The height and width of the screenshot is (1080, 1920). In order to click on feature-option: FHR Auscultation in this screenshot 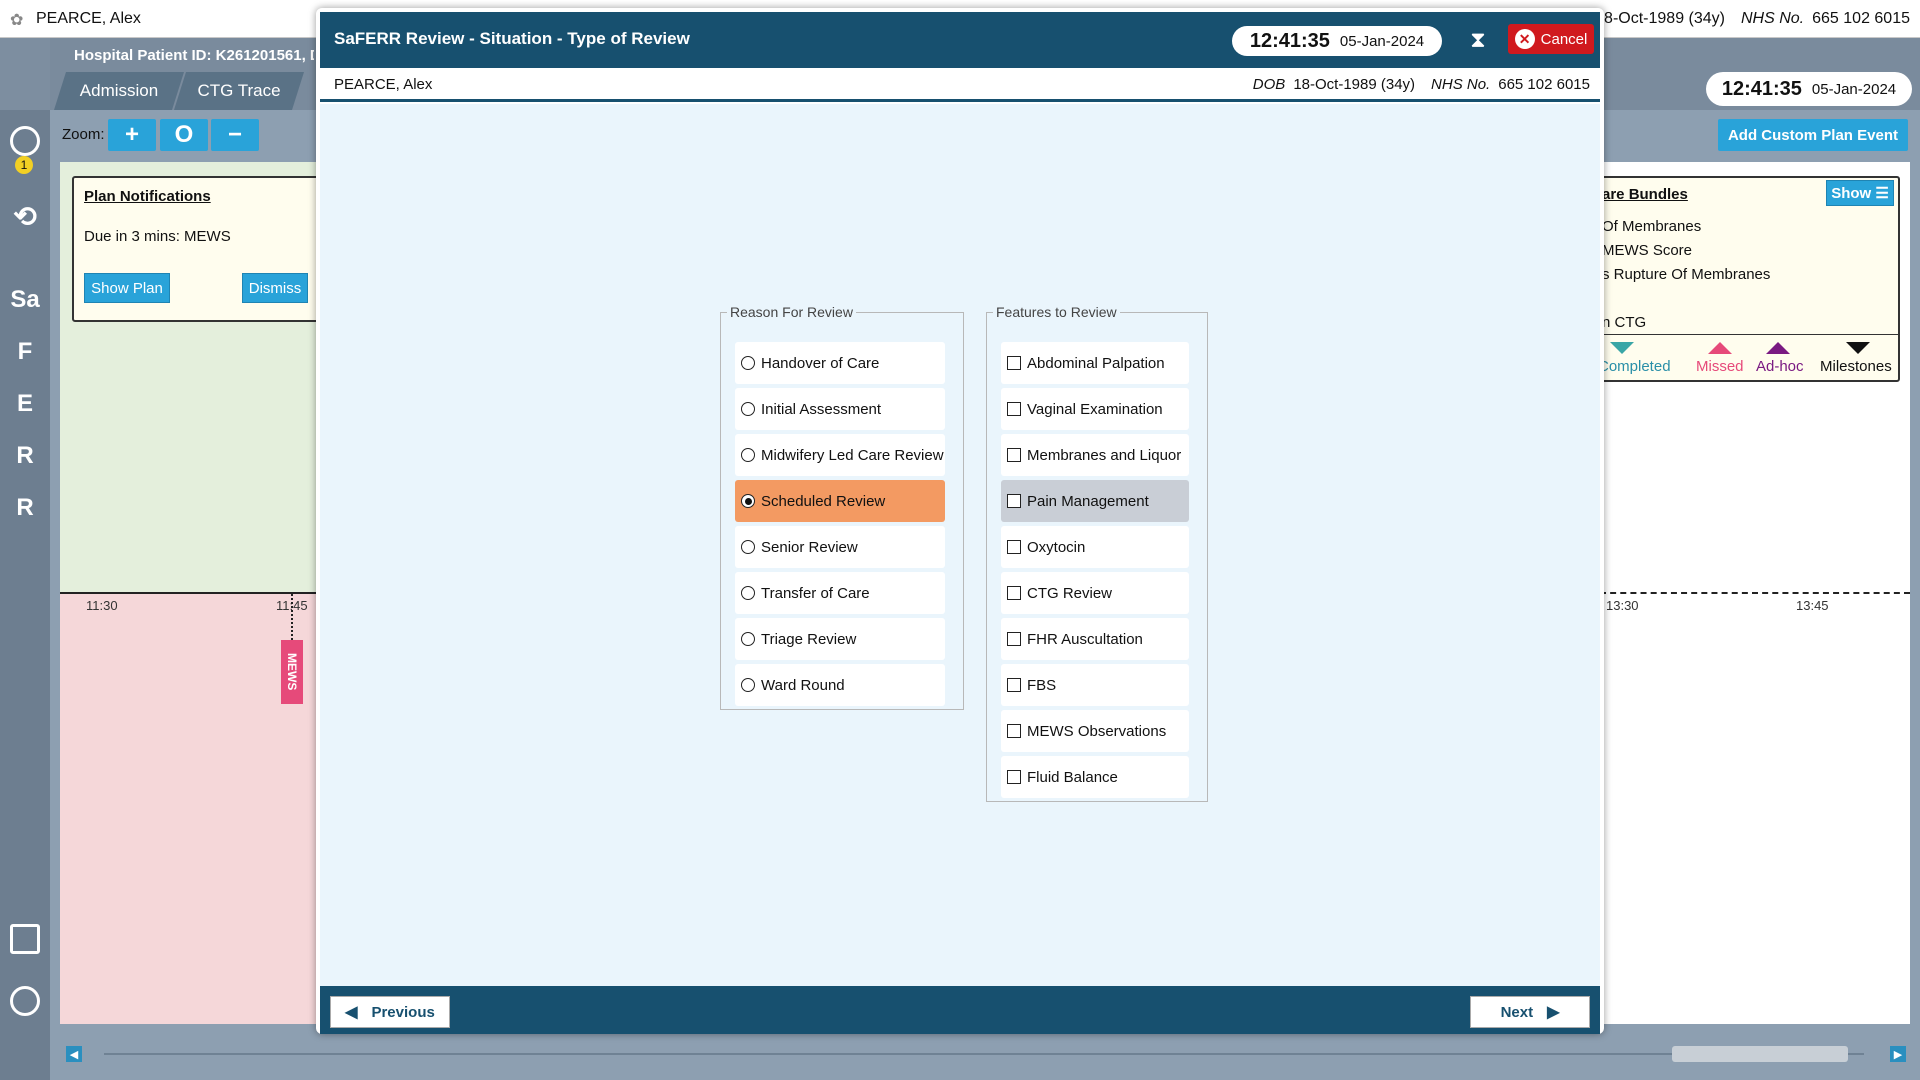, I will do `click(1095, 639)`.